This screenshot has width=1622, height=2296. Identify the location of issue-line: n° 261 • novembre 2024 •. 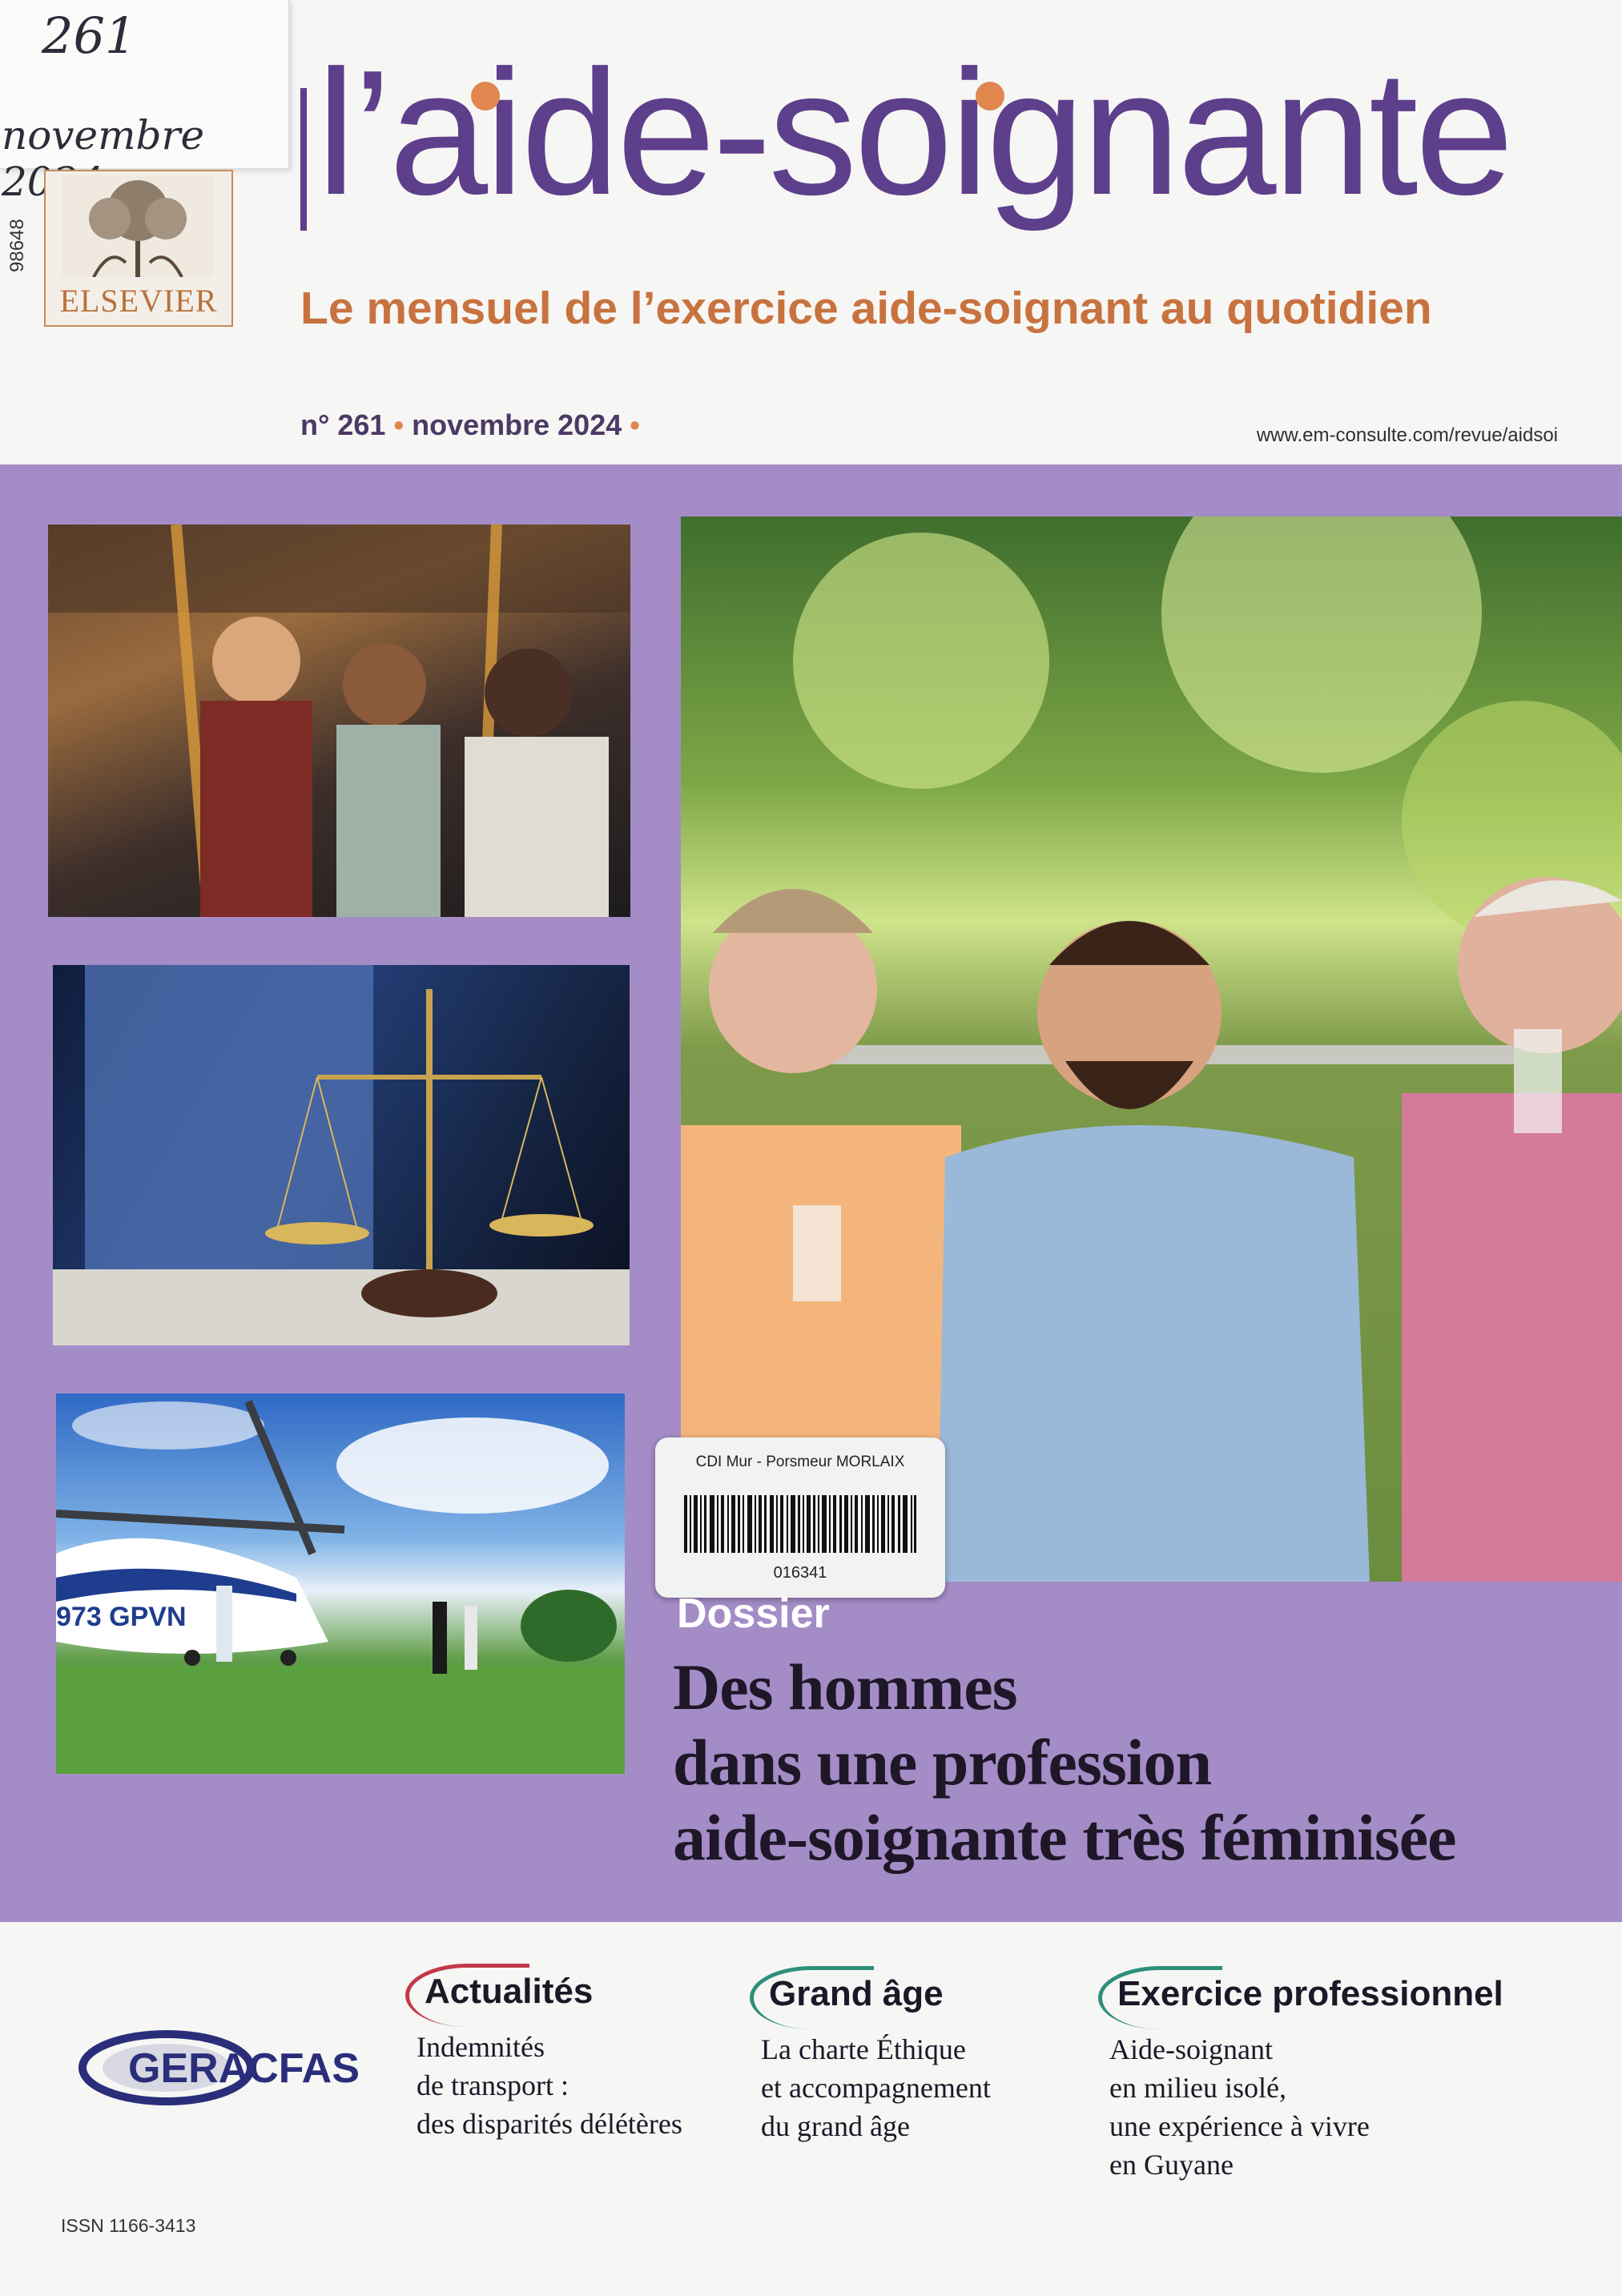
(470, 425).